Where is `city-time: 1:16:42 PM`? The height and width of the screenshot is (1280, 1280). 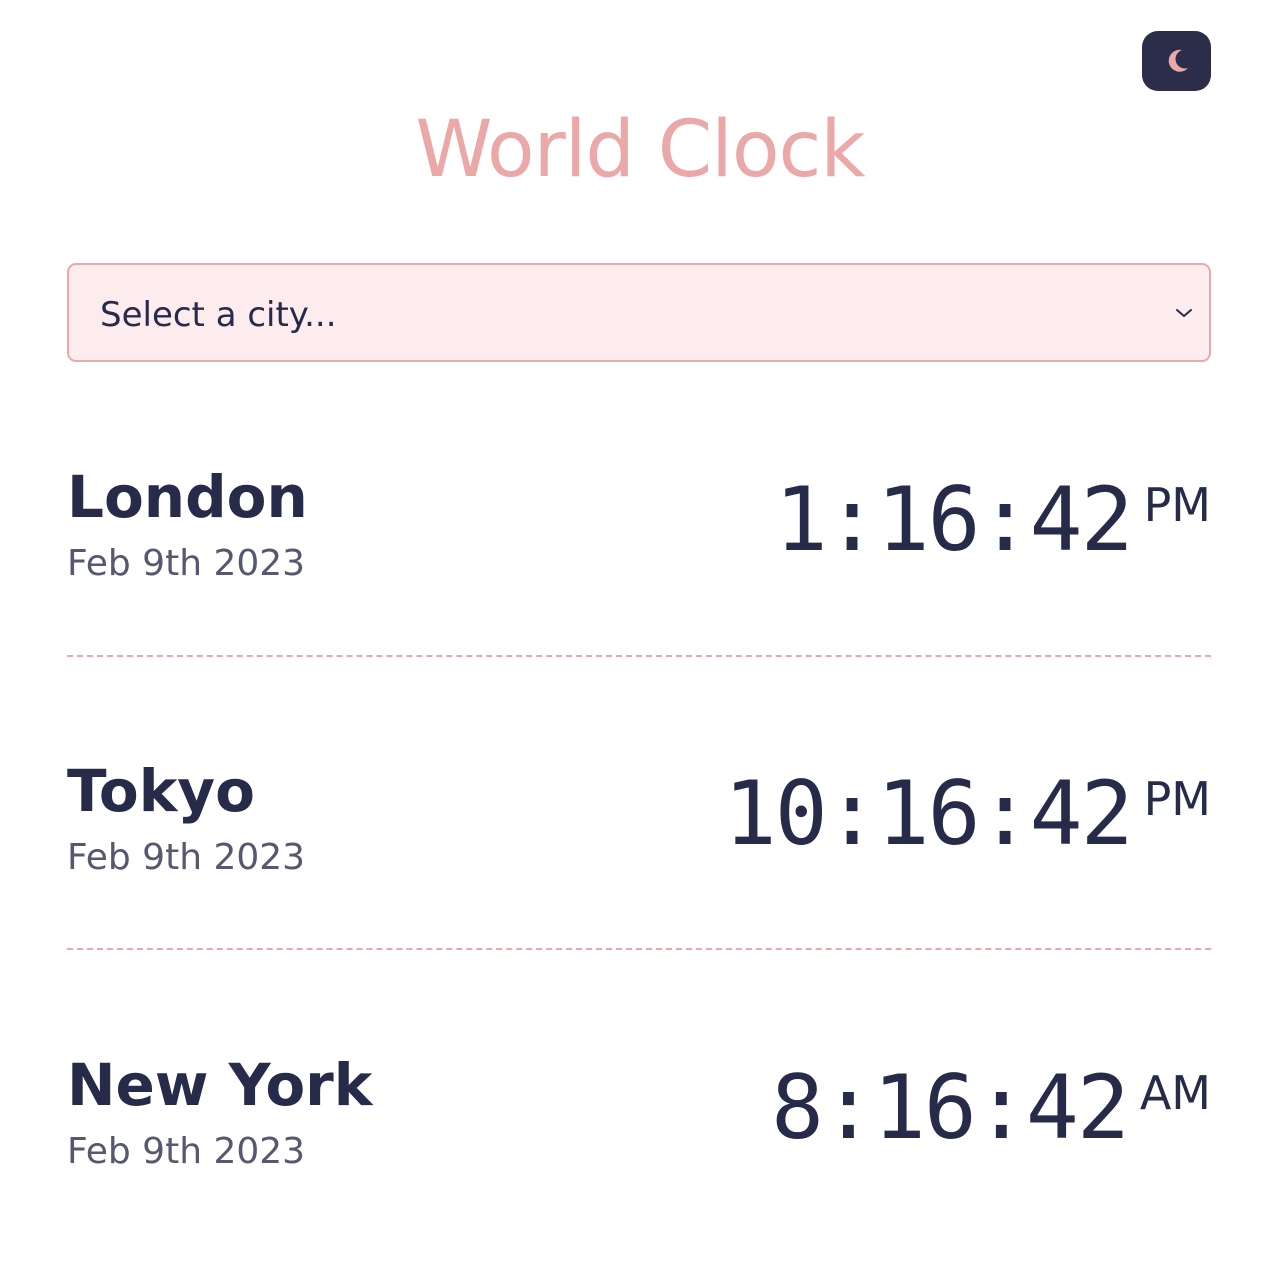
city-time: 1:16:42 PM is located at coordinates (993, 520).